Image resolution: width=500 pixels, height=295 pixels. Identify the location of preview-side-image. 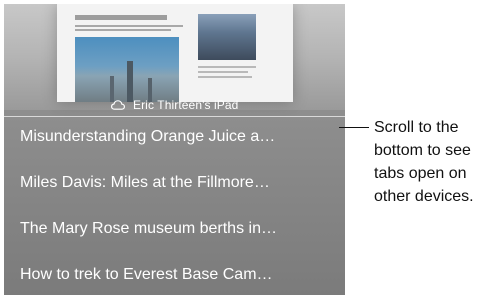
(227, 37).